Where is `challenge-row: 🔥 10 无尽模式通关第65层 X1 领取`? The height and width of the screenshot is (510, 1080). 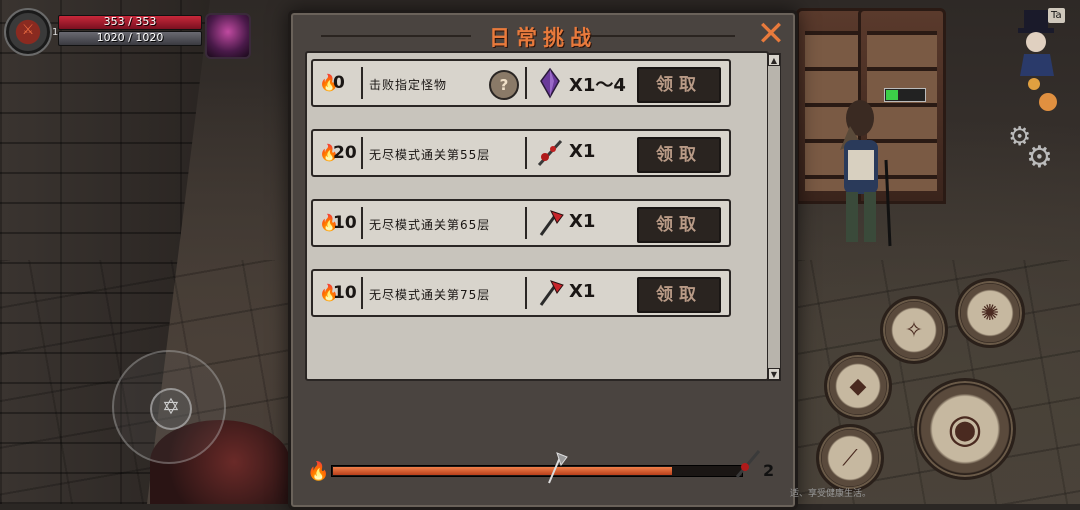 challenge-row: 🔥 10 无尽模式通关第65层 X1 领取 is located at coordinates (521, 223).